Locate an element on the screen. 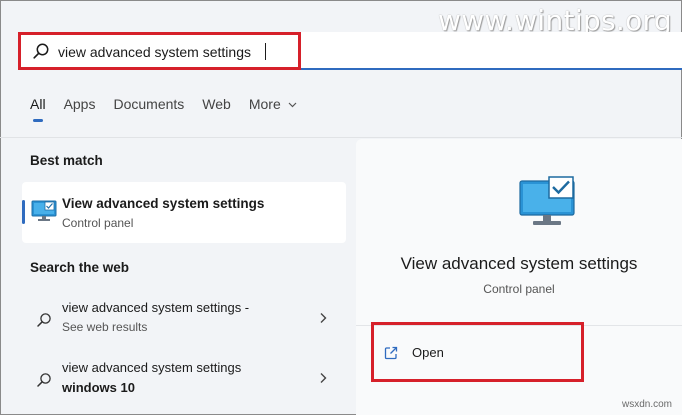  search-input is located at coordinates (178, 52).